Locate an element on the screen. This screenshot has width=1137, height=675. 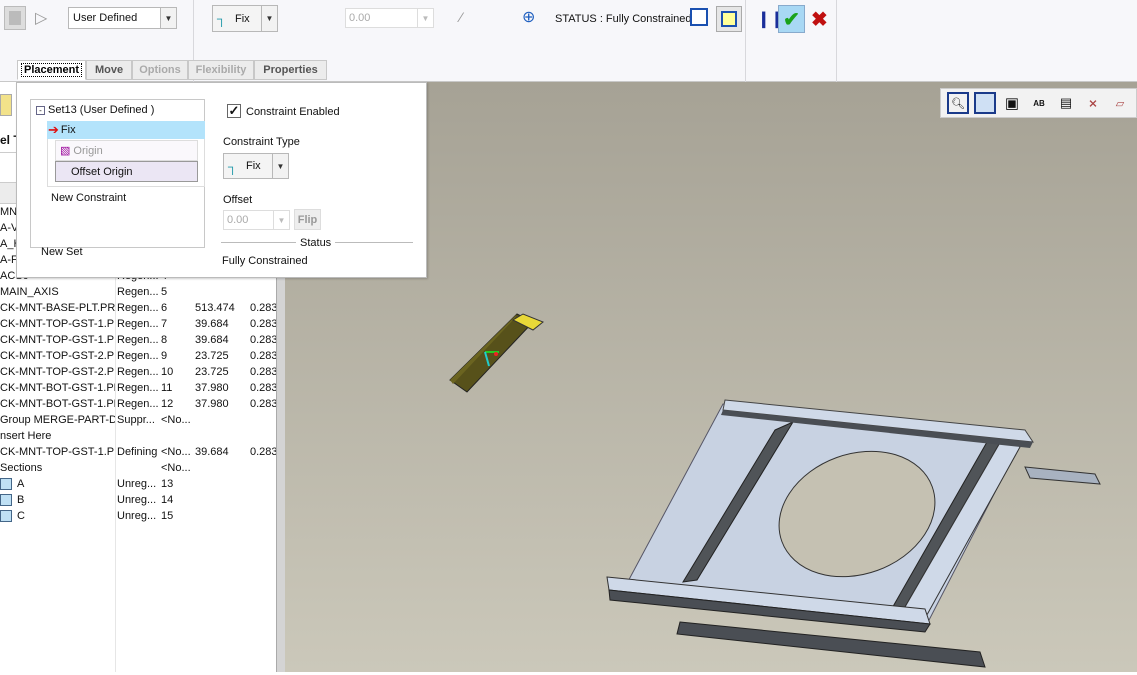
tree-cell-num: 12 is located at coordinates (167, 404).